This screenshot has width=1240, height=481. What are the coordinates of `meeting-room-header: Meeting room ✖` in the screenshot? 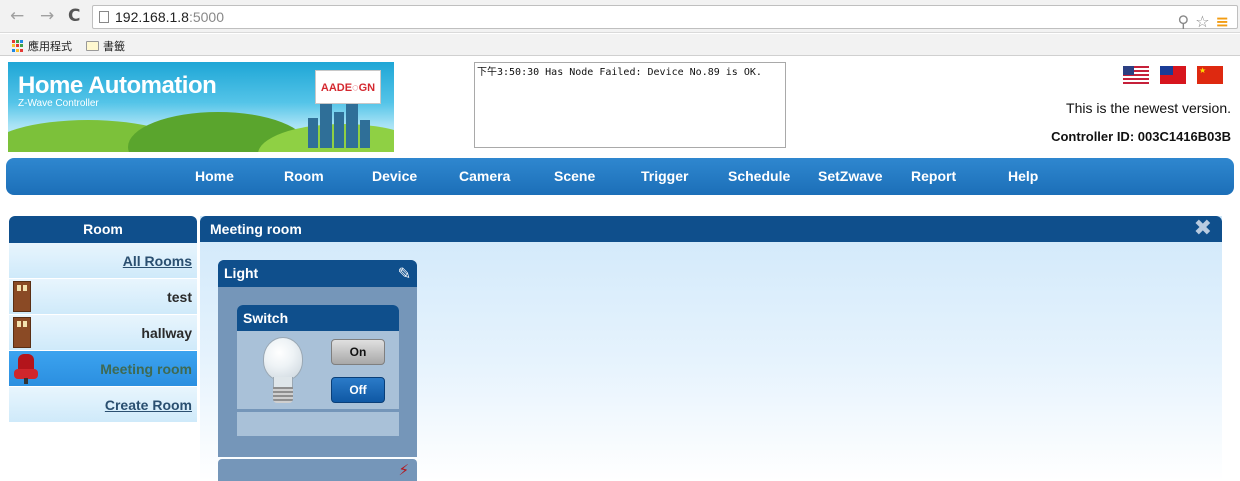 It's located at (711, 229).